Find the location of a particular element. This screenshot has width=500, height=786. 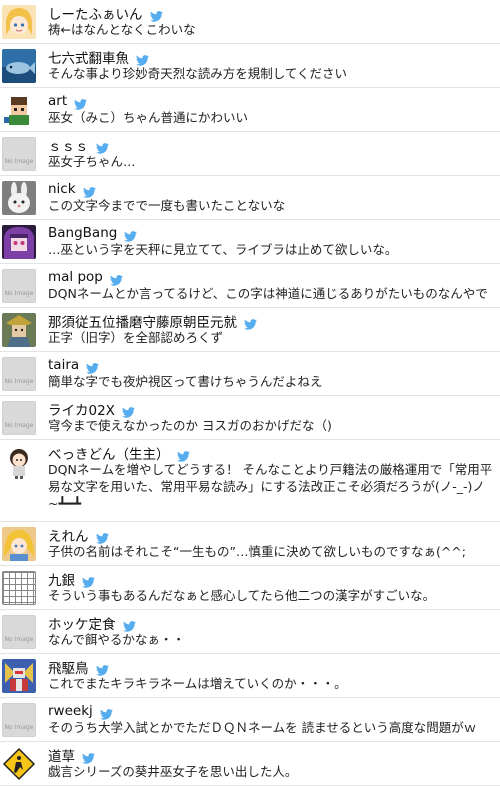

tweet-text: 戯言シリーズの葵井巫女子を思い出した人。 is located at coordinates (173, 771).